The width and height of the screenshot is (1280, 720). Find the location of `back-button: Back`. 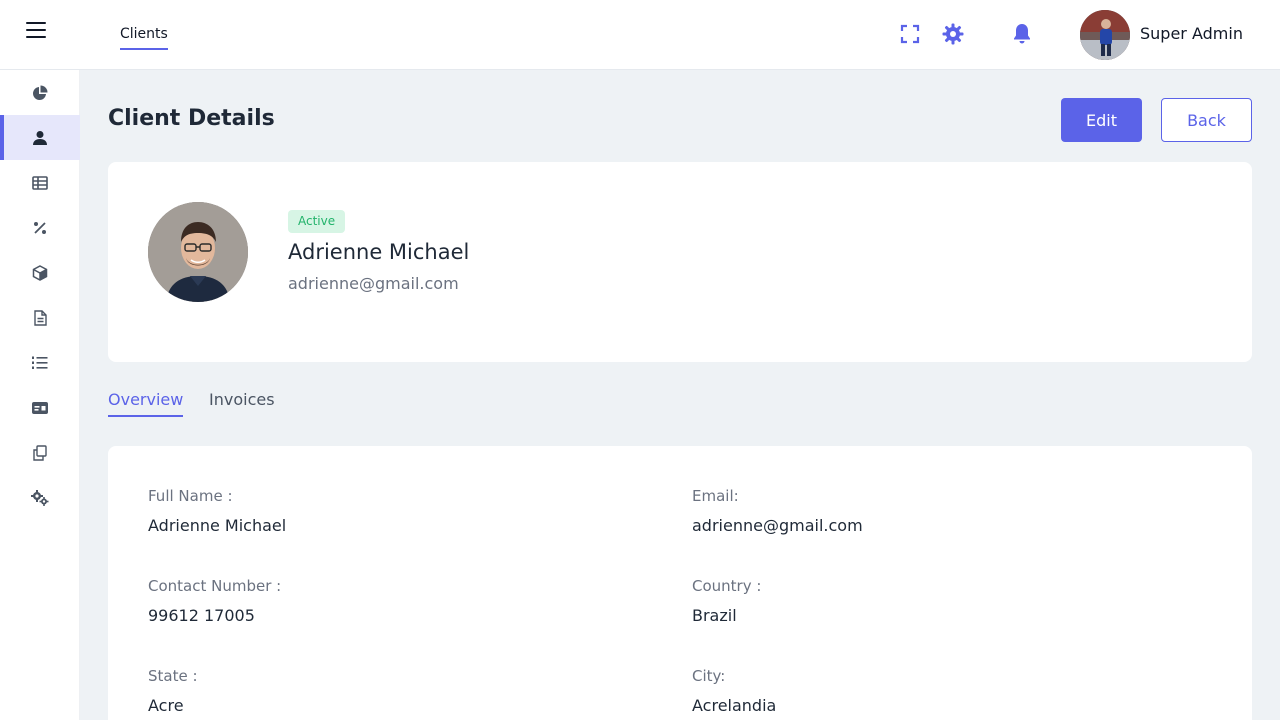

back-button: Back is located at coordinates (1206, 120).